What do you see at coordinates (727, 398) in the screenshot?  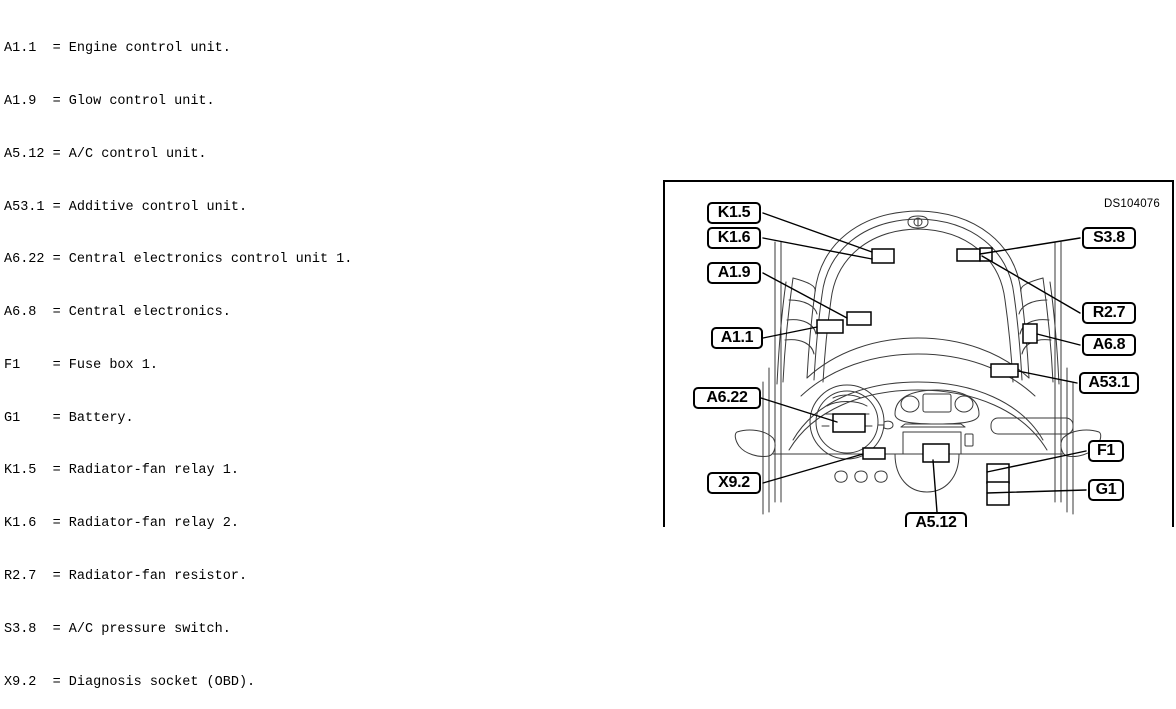 I see `callout-a622: A6.22` at bounding box center [727, 398].